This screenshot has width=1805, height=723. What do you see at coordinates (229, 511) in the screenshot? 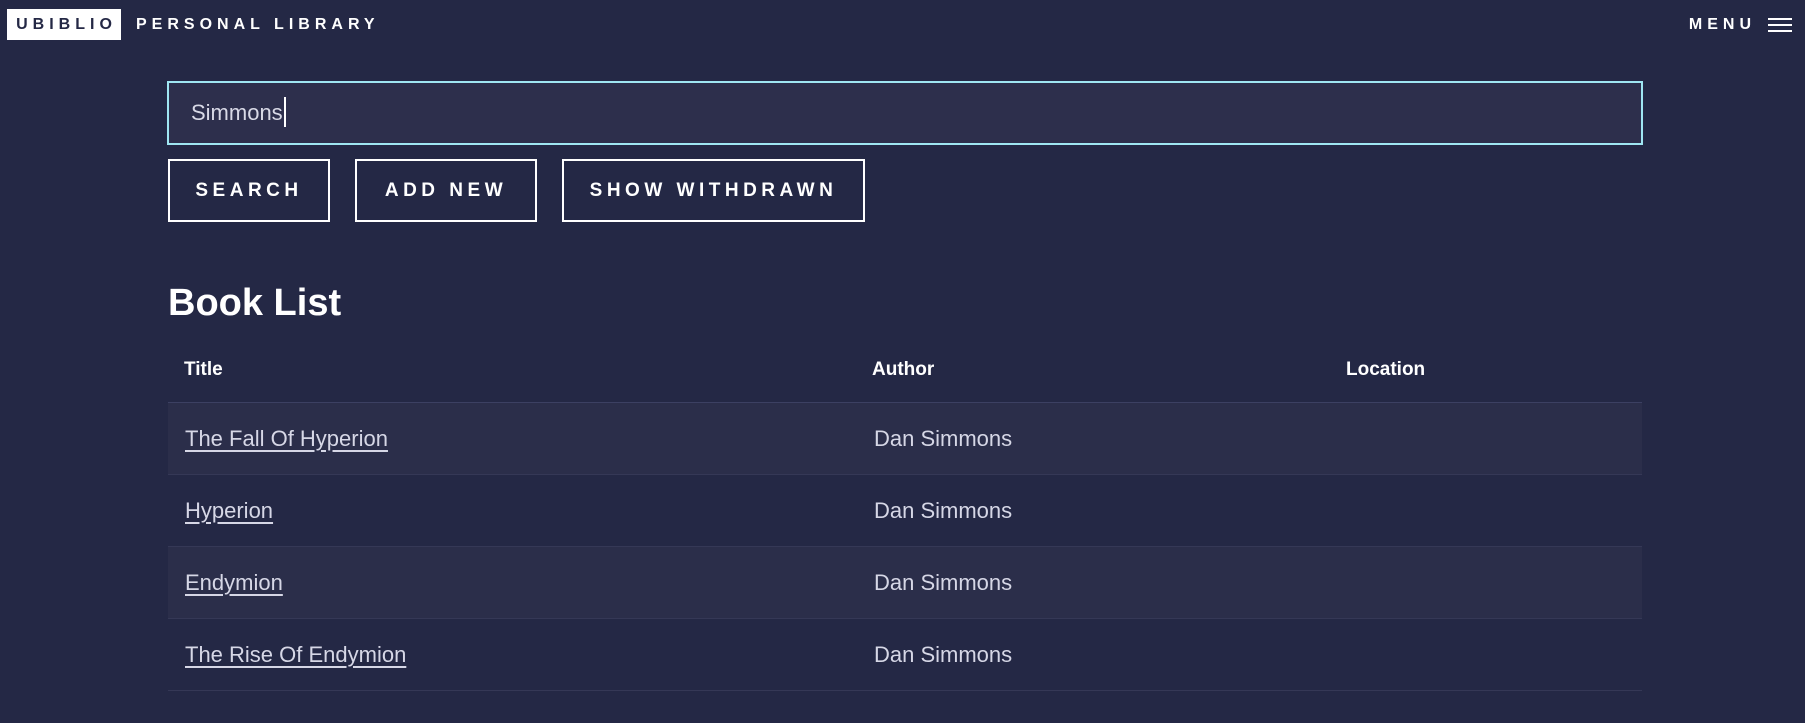
I see `book-title-link: Hyperion` at bounding box center [229, 511].